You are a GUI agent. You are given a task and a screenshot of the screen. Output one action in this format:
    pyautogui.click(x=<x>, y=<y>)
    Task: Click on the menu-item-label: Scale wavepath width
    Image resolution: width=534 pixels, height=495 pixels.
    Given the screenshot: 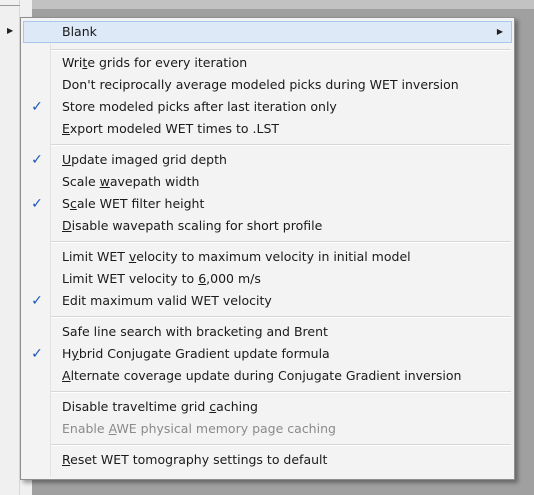 What is the action you would take?
    pyautogui.click(x=131, y=181)
    